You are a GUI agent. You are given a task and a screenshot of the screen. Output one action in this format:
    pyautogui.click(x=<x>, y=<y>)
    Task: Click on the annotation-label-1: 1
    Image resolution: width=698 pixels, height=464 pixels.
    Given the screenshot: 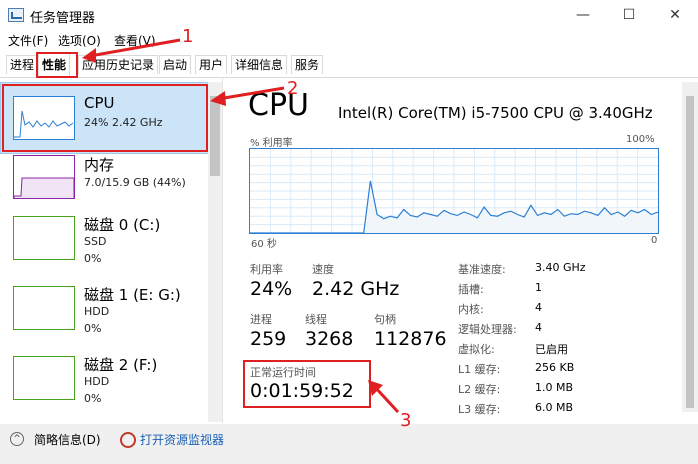 What is the action you would take?
    pyautogui.click(x=188, y=36)
    